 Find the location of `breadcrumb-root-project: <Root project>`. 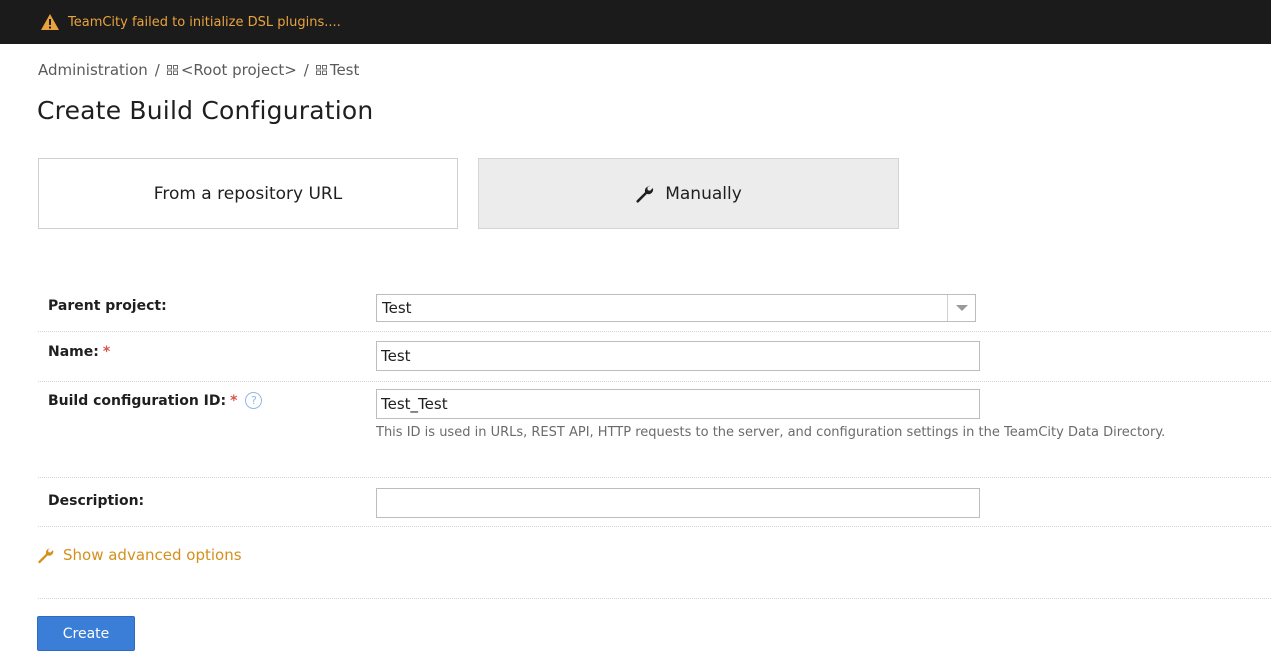

breadcrumb-root-project: <Root project> is located at coordinates (231, 70).